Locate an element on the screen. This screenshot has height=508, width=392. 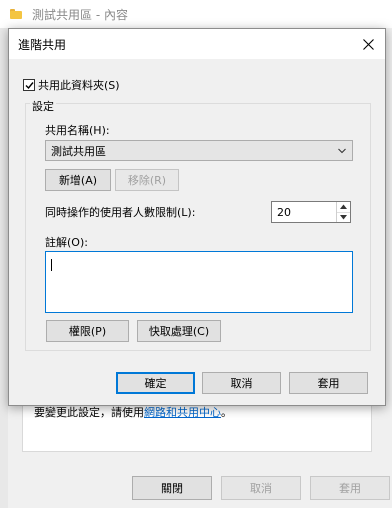
share-folder-checkbox: 共用此資料夾(S) is located at coordinates (71, 85).